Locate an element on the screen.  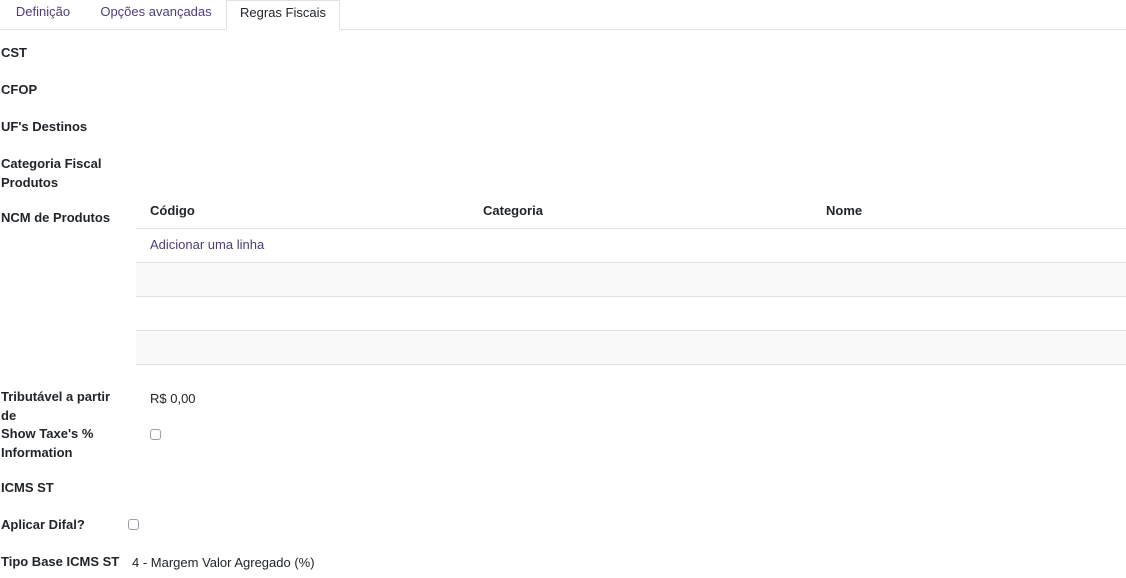
ncm-table-header: Código Categoria Nome is located at coordinates (631, 211).